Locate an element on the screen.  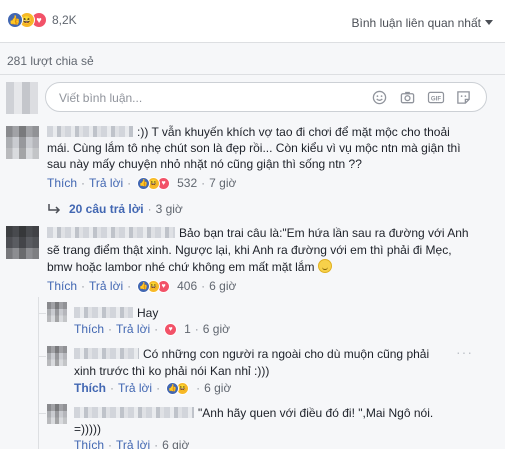
reactions-bar: 👍 😆 ♥ 8,2K Bình luận liên quan nhất is located at coordinates (252, 21).